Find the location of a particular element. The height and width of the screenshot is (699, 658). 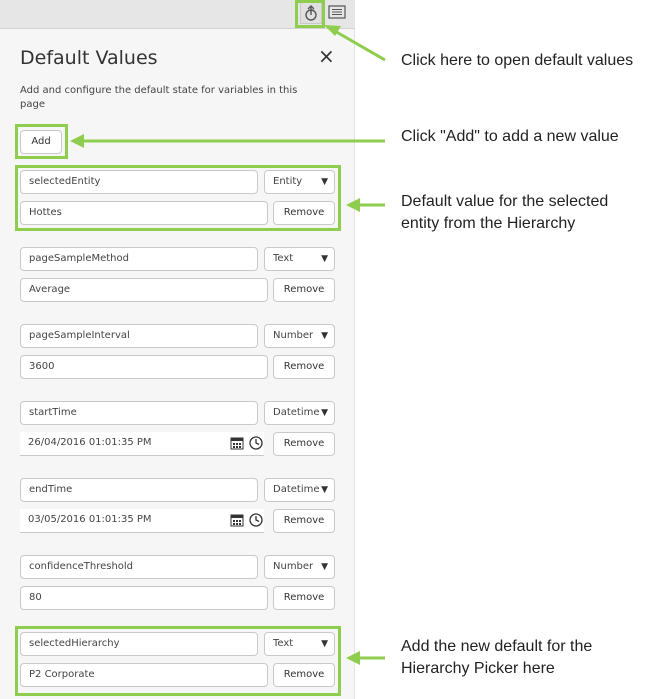

list-view-icon is located at coordinates (338, 13).